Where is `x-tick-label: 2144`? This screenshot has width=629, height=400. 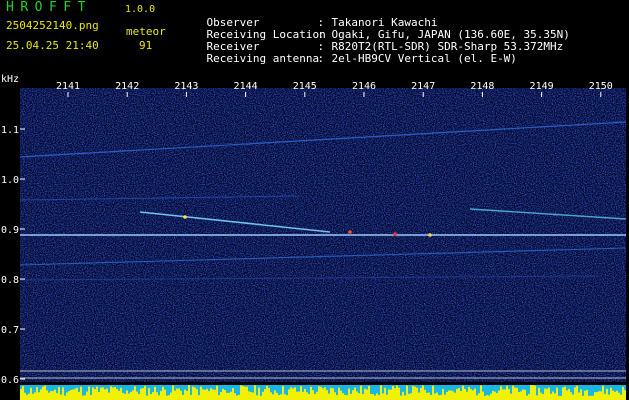
x-tick-label: 2144 is located at coordinates (246, 86).